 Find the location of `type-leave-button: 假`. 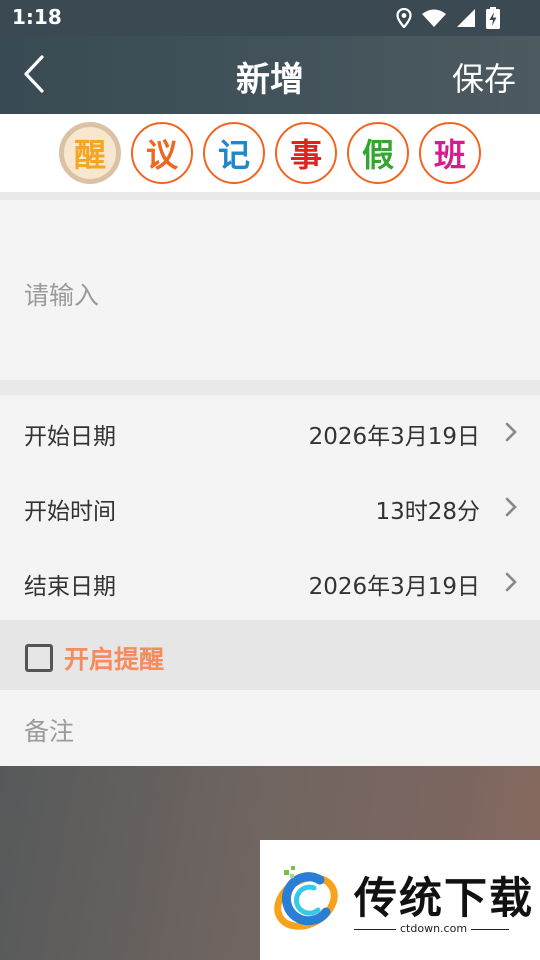

type-leave-button: 假 is located at coordinates (378, 153).